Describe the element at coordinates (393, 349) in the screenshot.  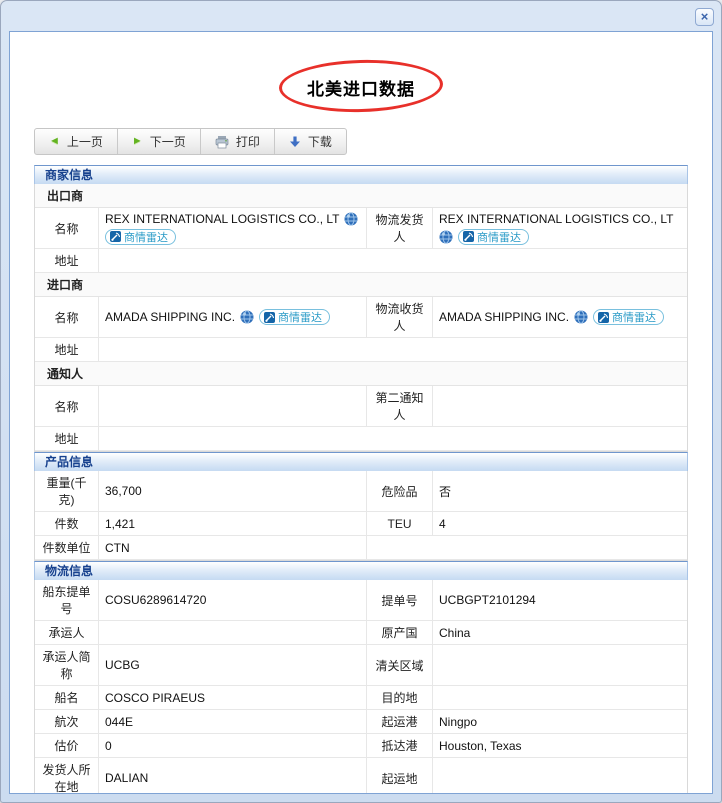
I see `importer-address-value` at that location.